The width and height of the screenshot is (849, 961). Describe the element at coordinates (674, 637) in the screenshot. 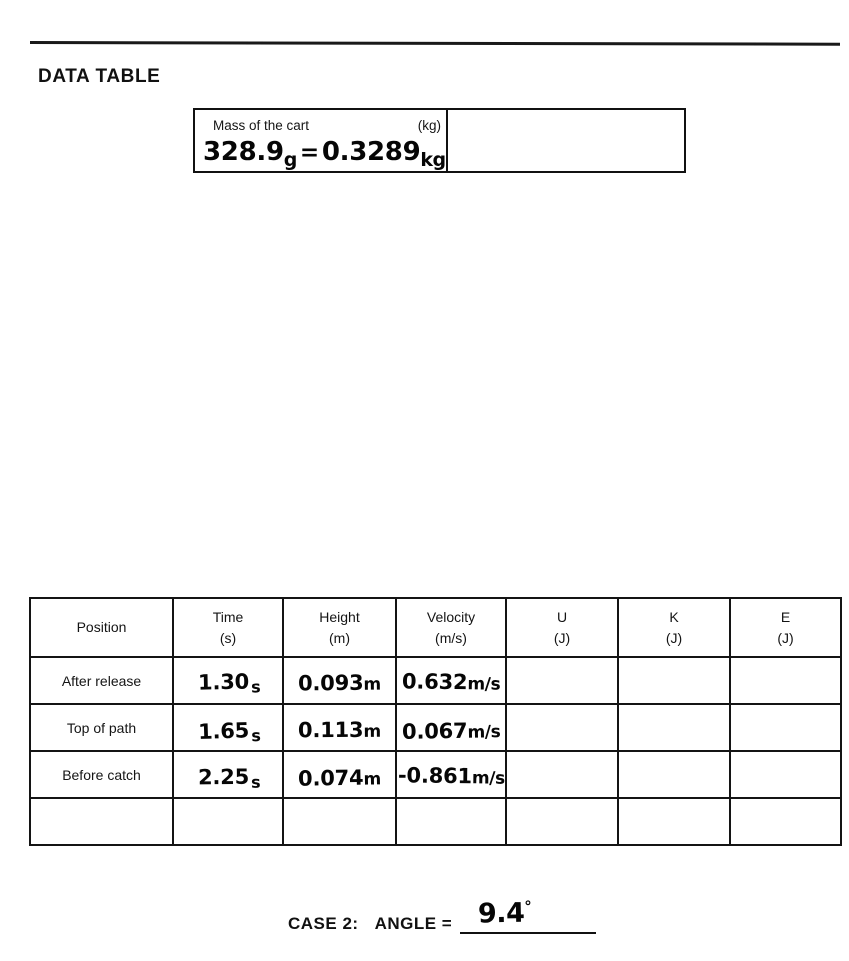

I see `column-header-k-unit: (J)` at that location.